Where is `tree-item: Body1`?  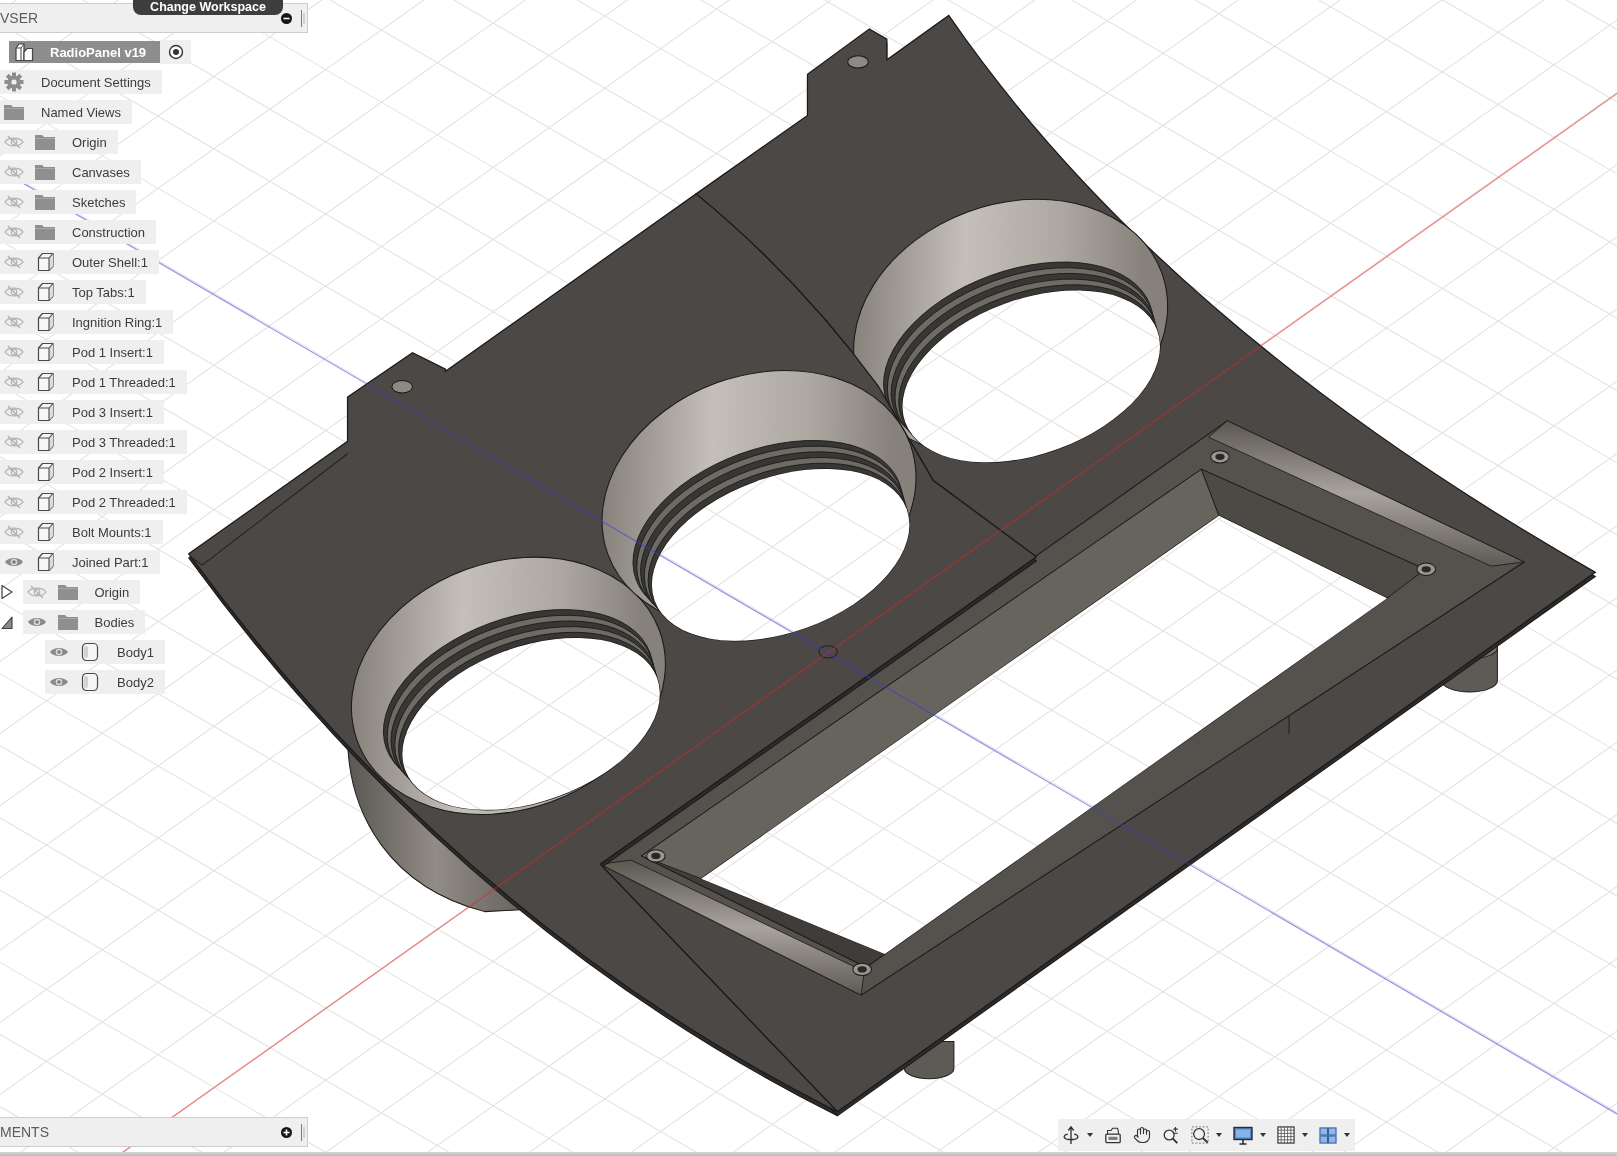 tree-item: Body1 is located at coordinates (105, 652).